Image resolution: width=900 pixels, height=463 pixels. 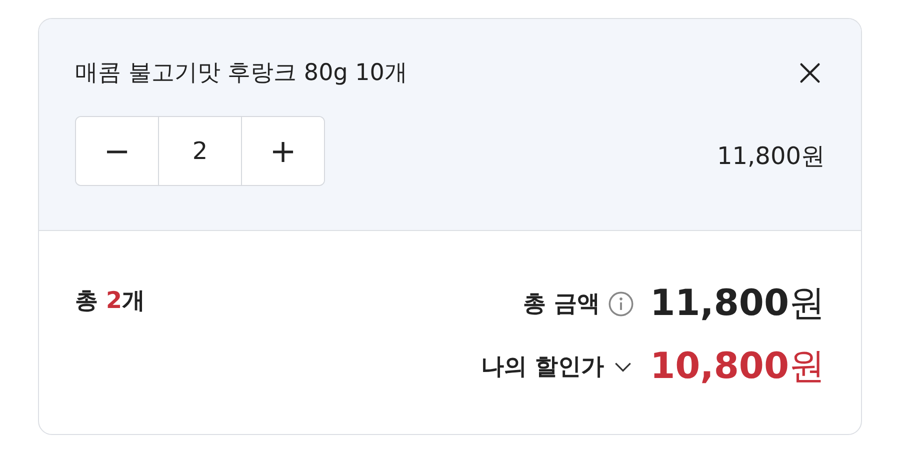 I want to click on discount-amount: 10,800원, so click(x=737, y=367).